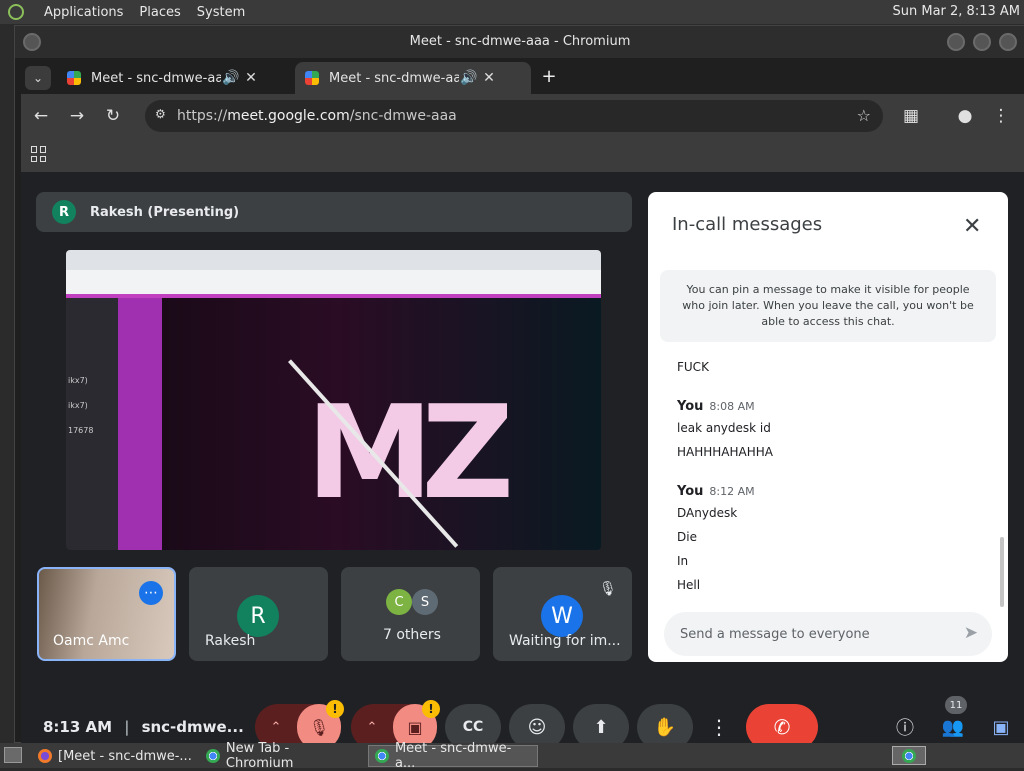  Describe the element at coordinates (77, 116) in the screenshot. I see `forward-icon: →` at that location.